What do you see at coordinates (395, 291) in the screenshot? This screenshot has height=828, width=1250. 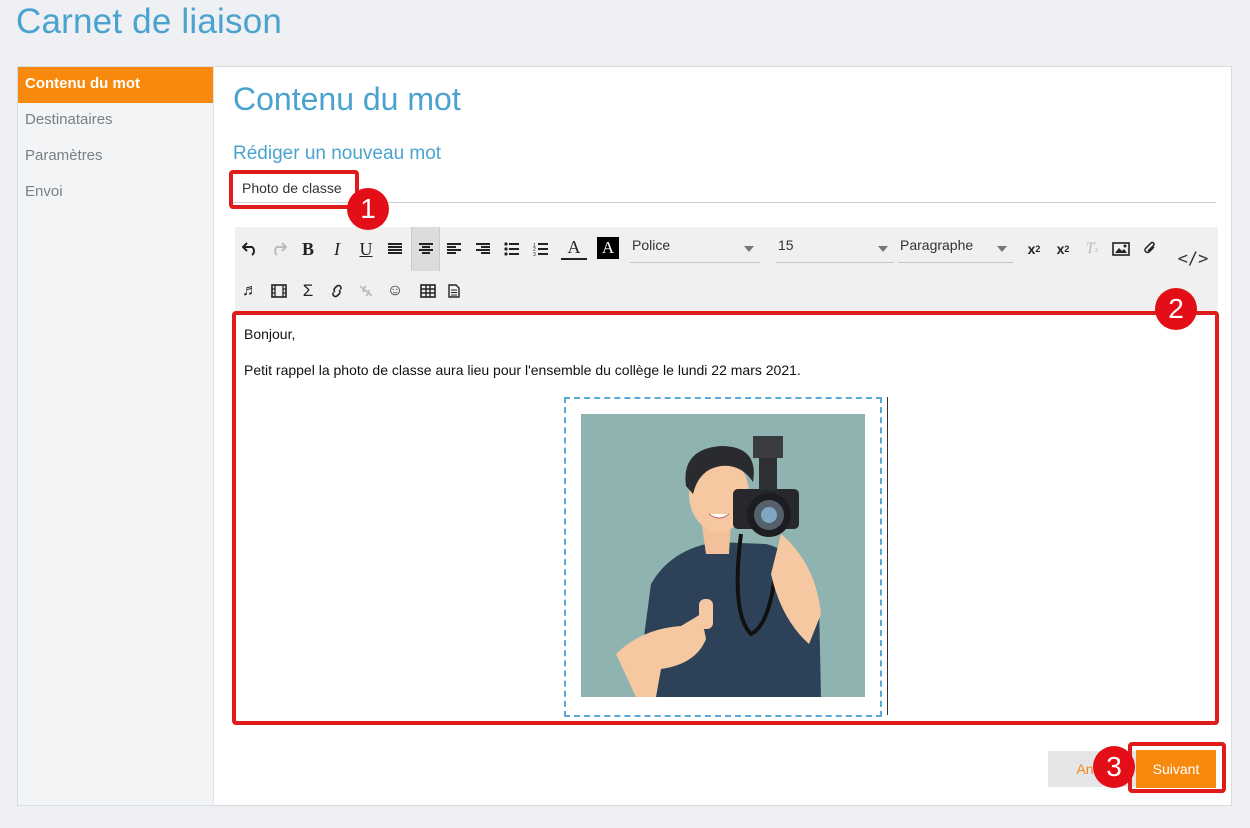 I see `emoji-icon: ☺` at bounding box center [395, 291].